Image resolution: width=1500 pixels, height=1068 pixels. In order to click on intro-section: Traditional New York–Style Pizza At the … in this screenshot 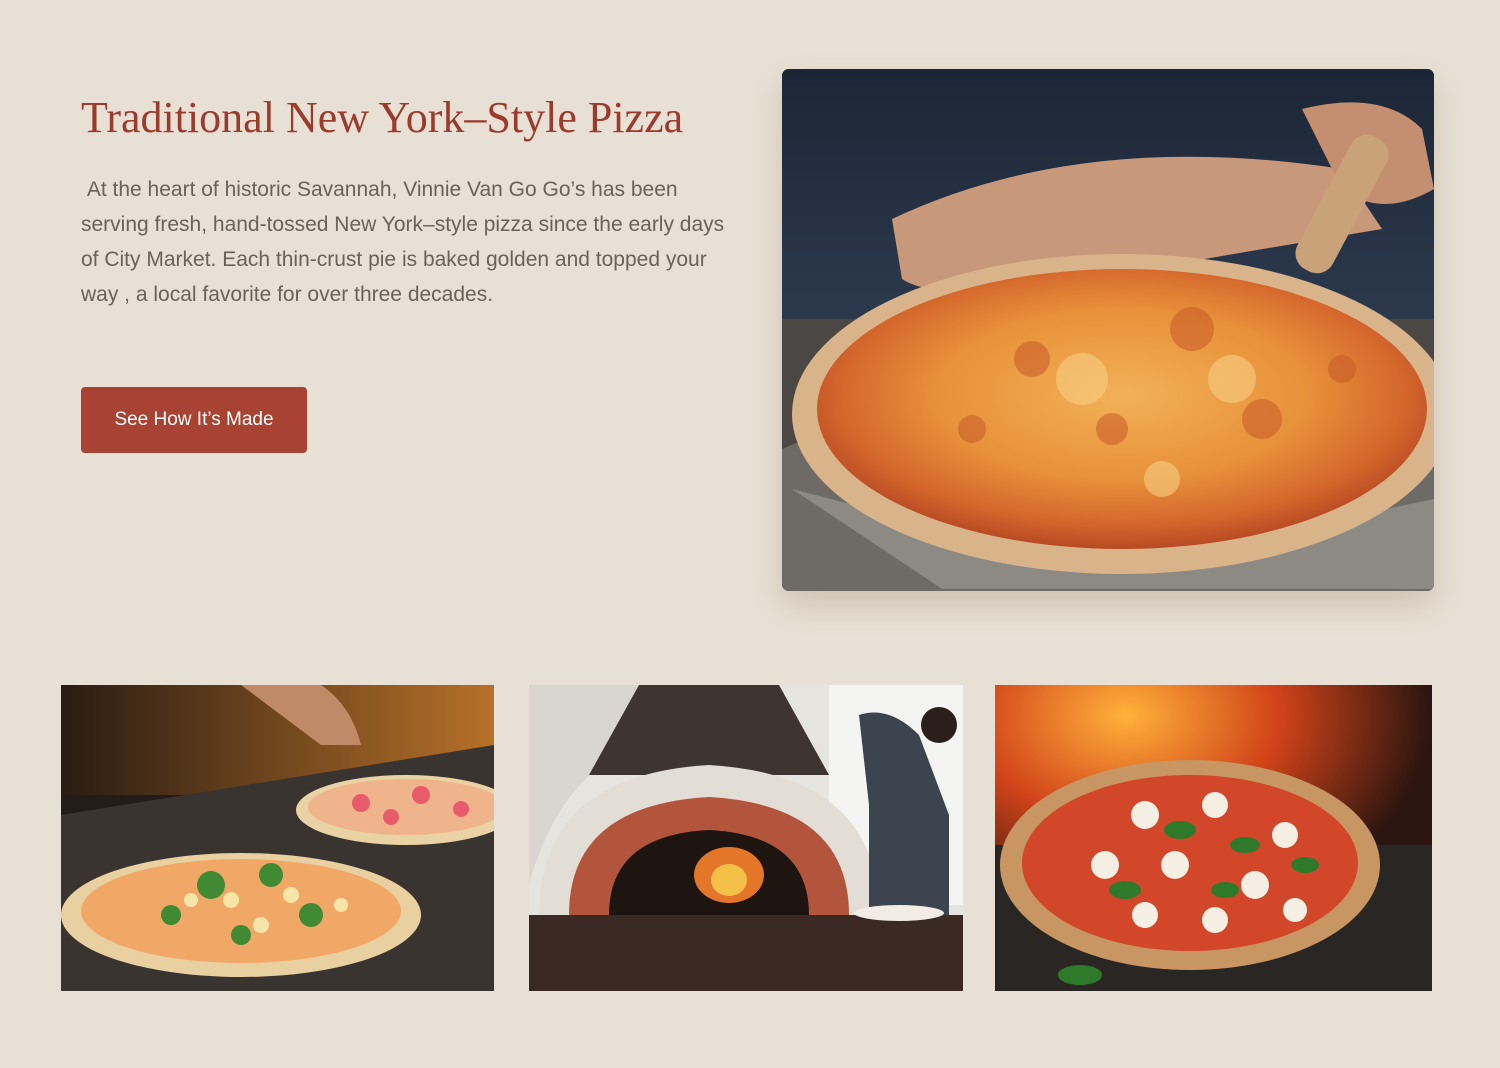, I will do `click(406, 202)`.